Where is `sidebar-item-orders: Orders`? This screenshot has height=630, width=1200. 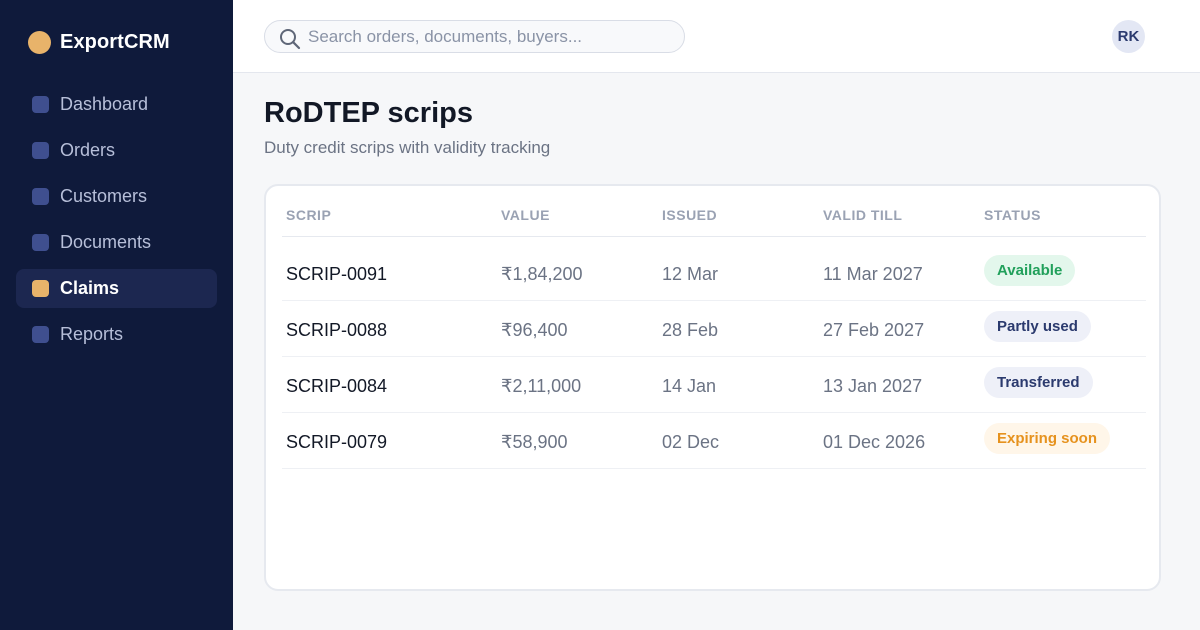 sidebar-item-orders: Orders is located at coordinates (116, 150).